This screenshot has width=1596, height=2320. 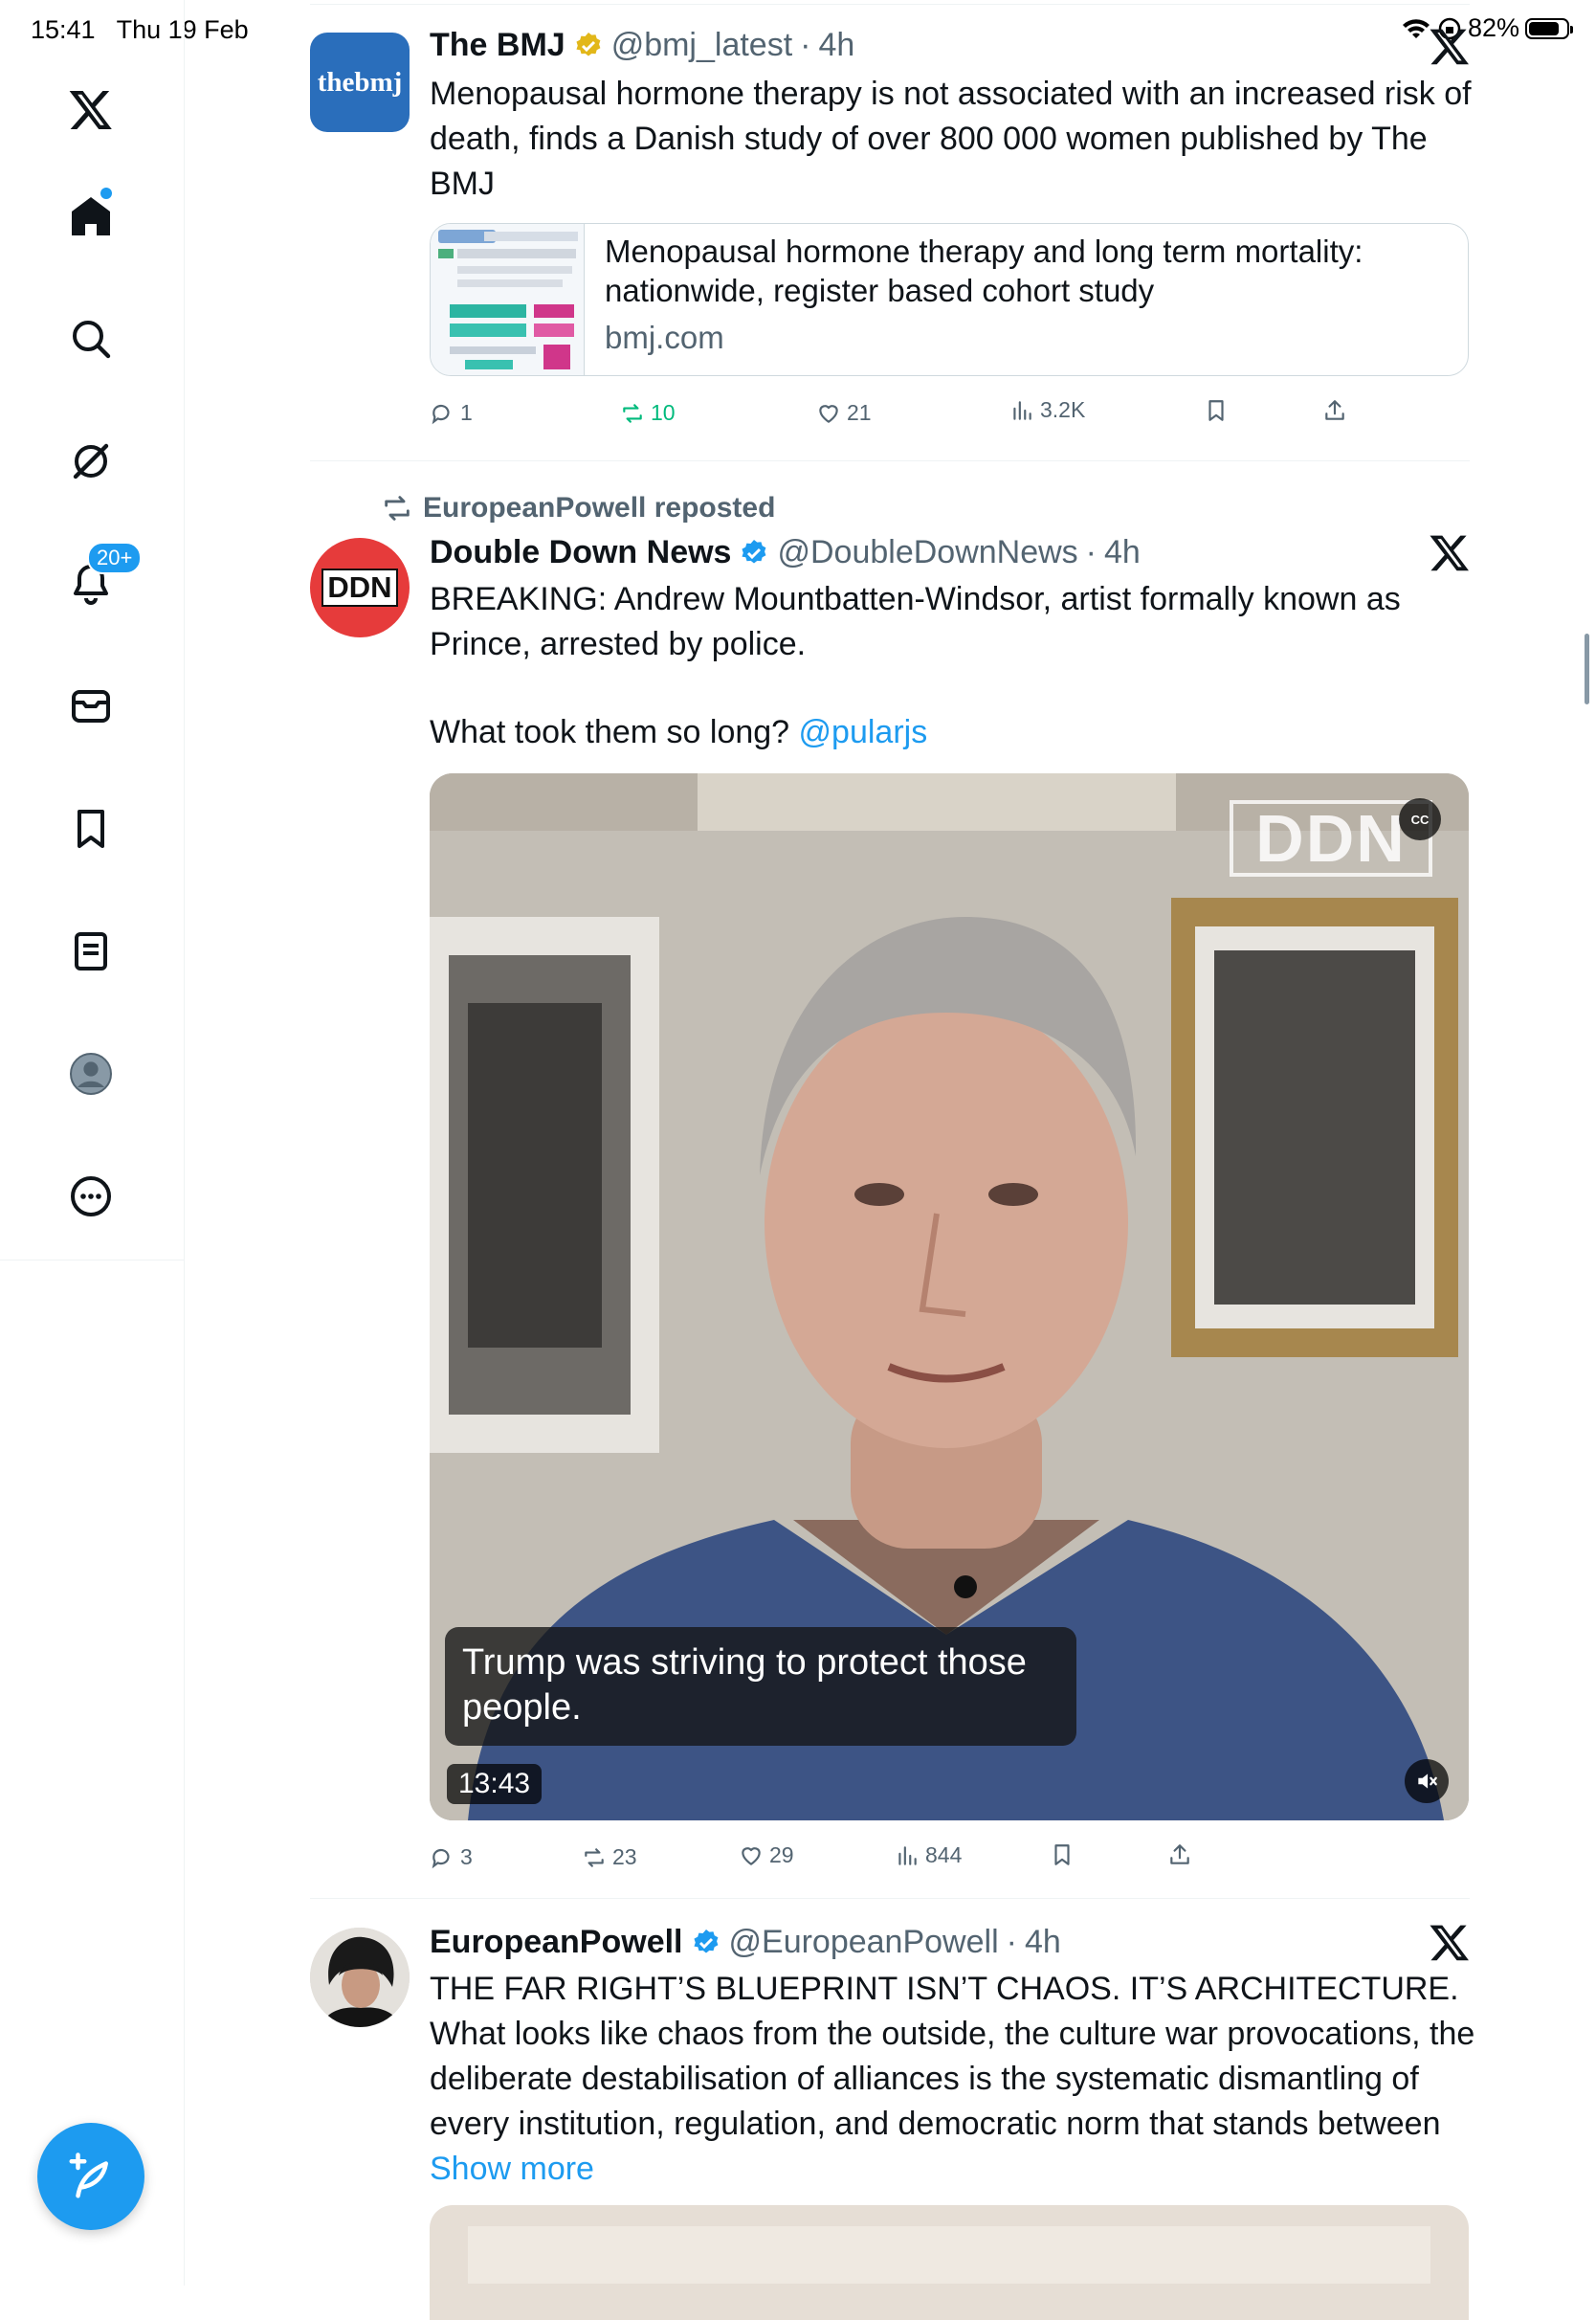 What do you see at coordinates (589, 44) in the screenshot?
I see `verified-gold-icon` at bounding box center [589, 44].